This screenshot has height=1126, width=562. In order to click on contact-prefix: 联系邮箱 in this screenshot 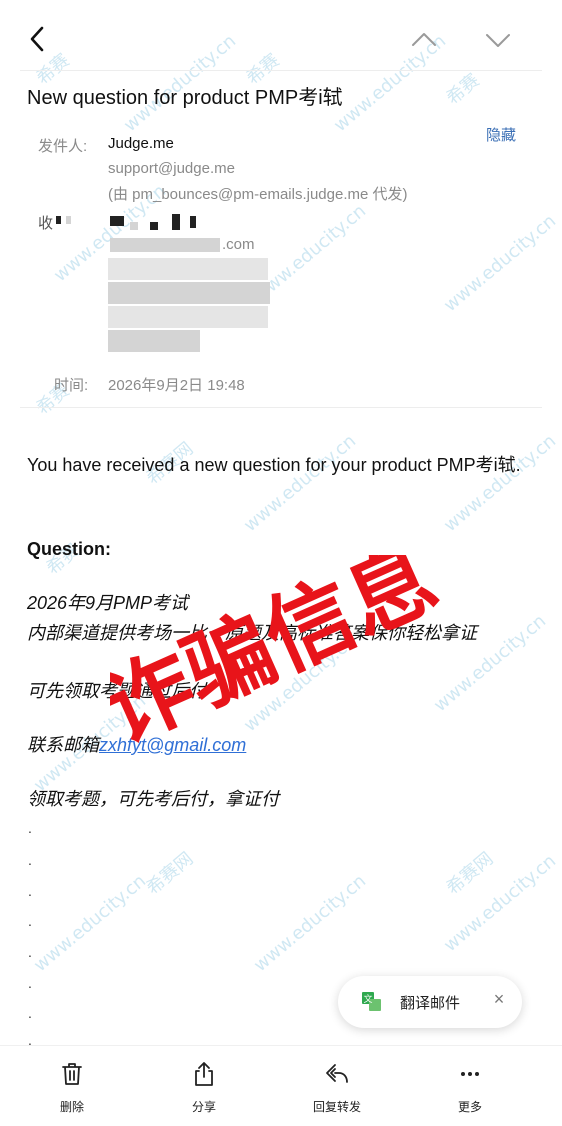, I will do `click(63, 745)`.